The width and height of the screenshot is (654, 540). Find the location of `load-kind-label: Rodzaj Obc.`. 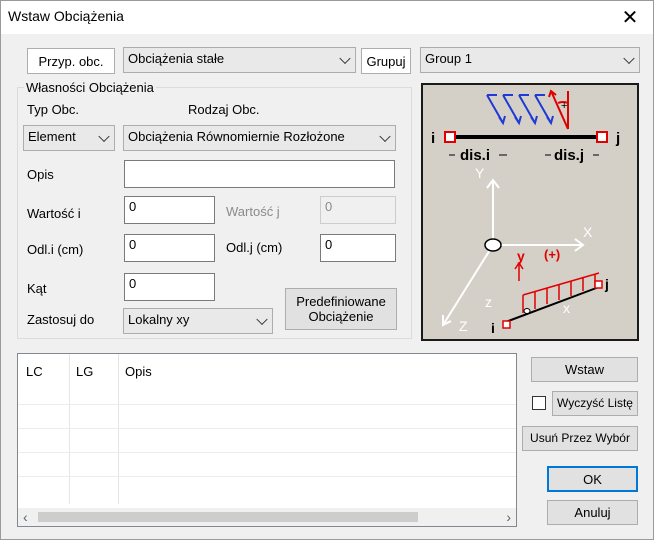

load-kind-label: Rodzaj Obc. is located at coordinates (224, 109).